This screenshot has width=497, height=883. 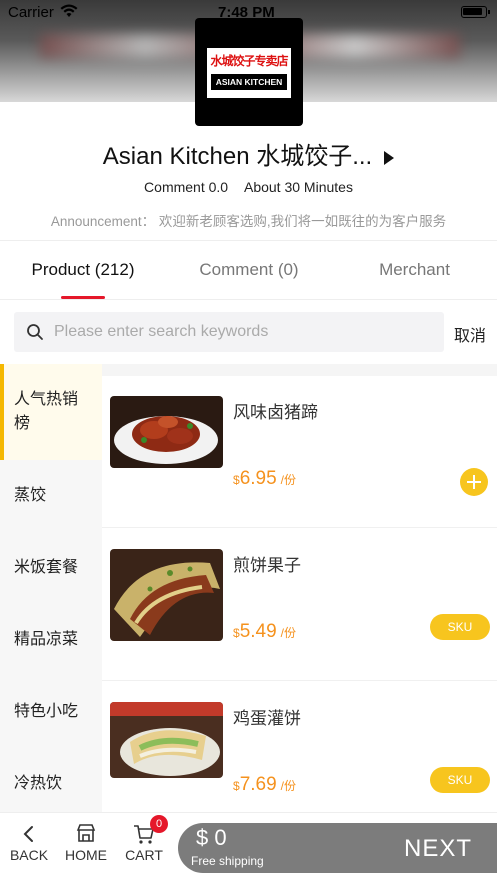 What do you see at coordinates (144, 855) in the screenshot?
I see `cart-label: CART` at bounding box center [144, 855].